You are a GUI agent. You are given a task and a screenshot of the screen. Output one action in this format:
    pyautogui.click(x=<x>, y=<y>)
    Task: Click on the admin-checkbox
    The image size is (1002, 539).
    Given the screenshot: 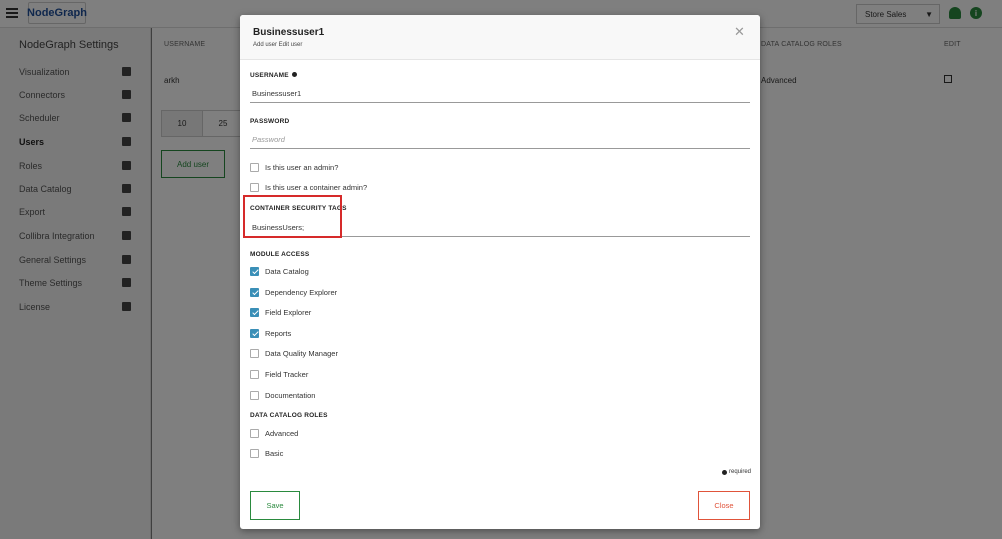 What is the action you would take?
    pyautogui.click(x=254, y=167)
    